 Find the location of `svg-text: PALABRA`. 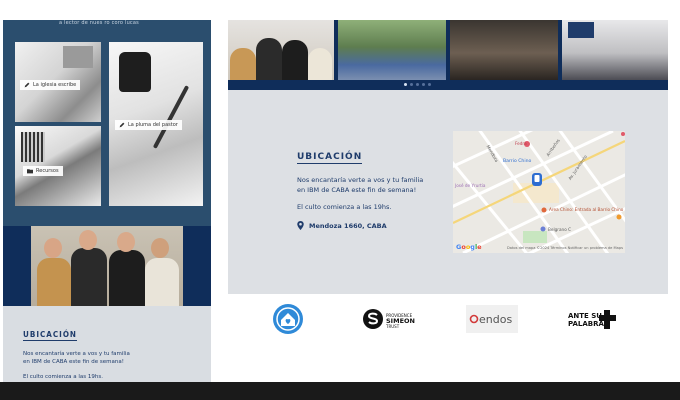

svg-text: PALABRA is located at coordinates (586, 324).